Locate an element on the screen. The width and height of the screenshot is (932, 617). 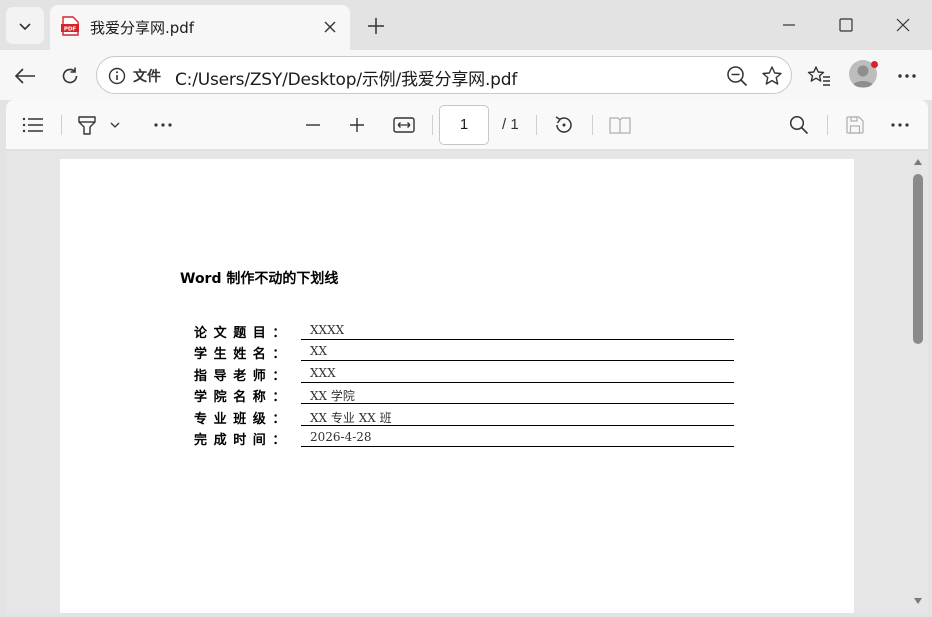
favorites-button is located at coordinates (819, 76).